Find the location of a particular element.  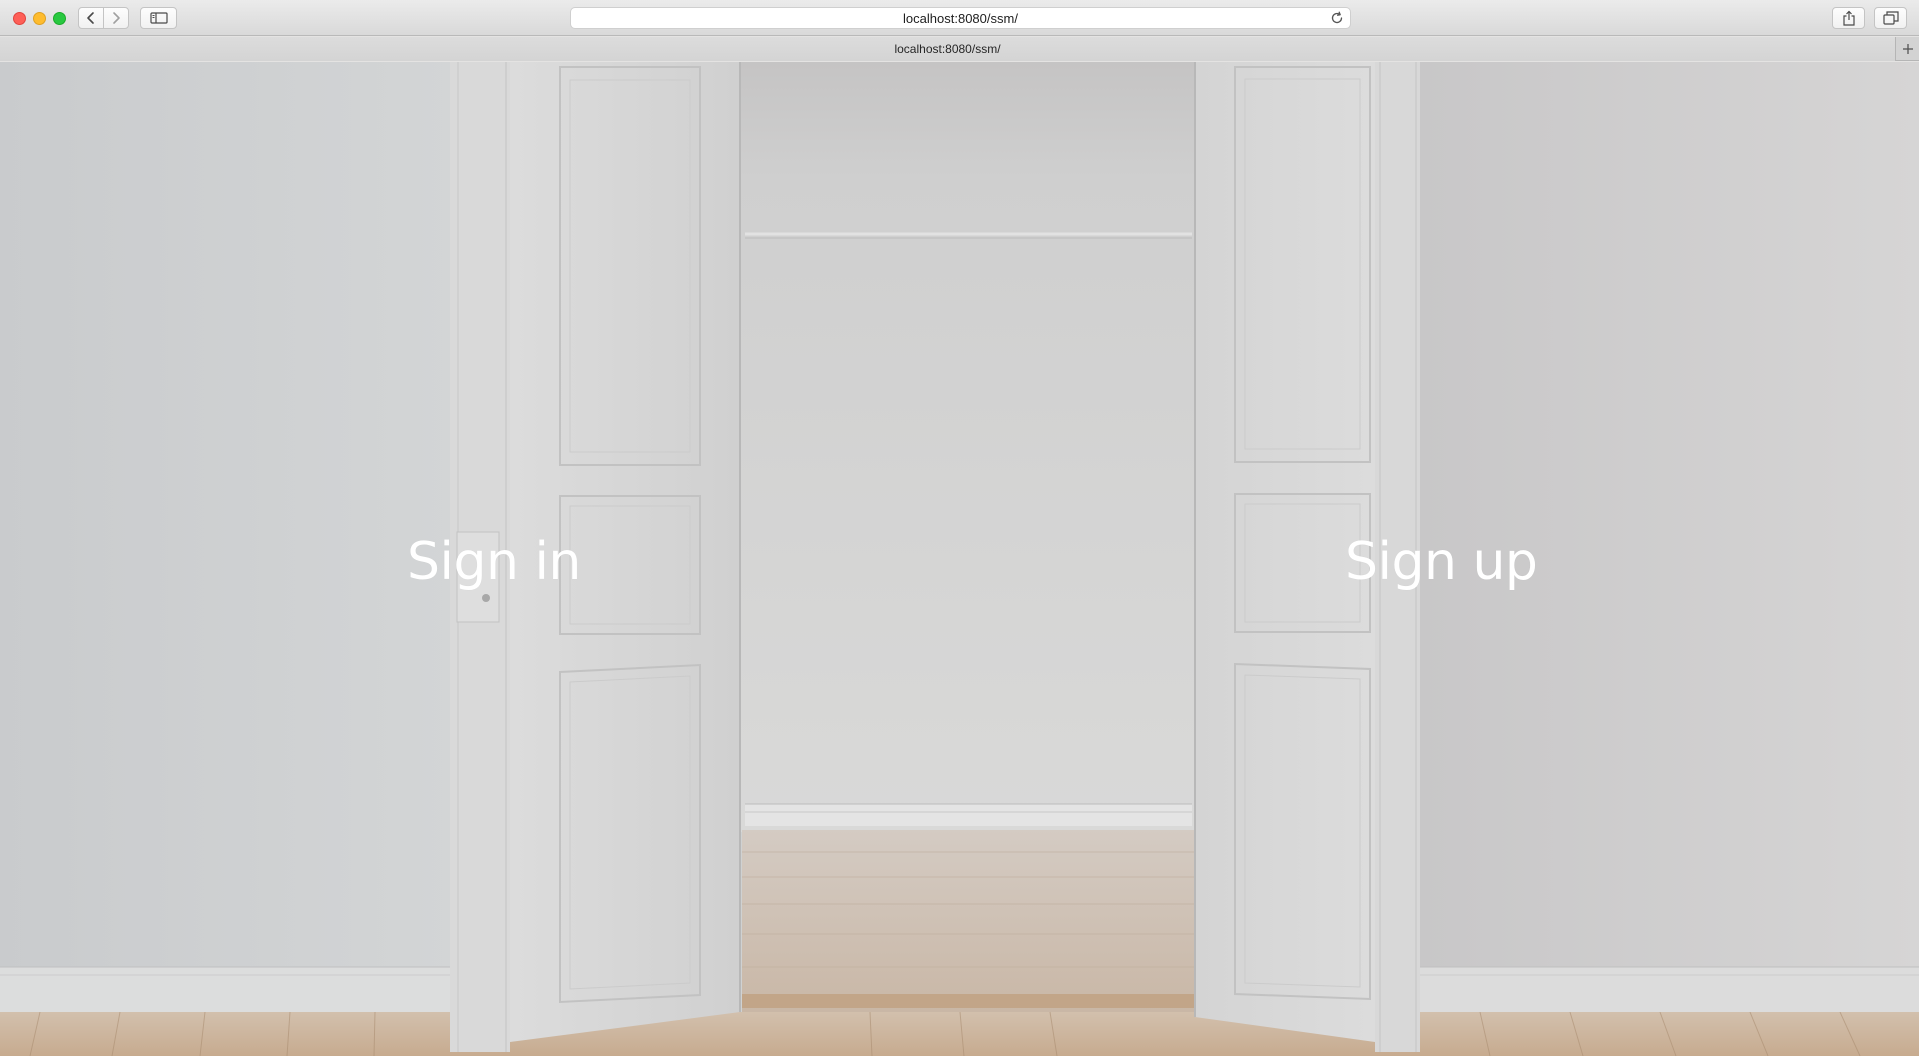

browser-titlebar: localhost:8080/ssm/ is located at coordinates (959, 18).